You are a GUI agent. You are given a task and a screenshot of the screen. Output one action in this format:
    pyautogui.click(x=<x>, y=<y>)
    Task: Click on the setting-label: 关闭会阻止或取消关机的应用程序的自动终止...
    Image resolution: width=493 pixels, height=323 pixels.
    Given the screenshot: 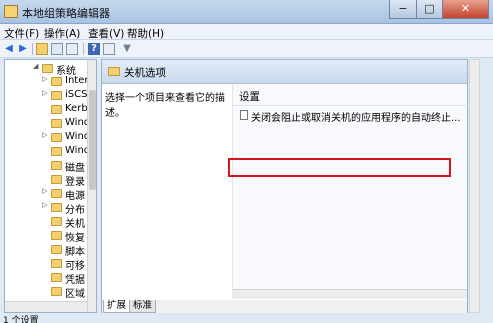 What is the action you would take?
    pyautogui.click(x=356, y=118)
    